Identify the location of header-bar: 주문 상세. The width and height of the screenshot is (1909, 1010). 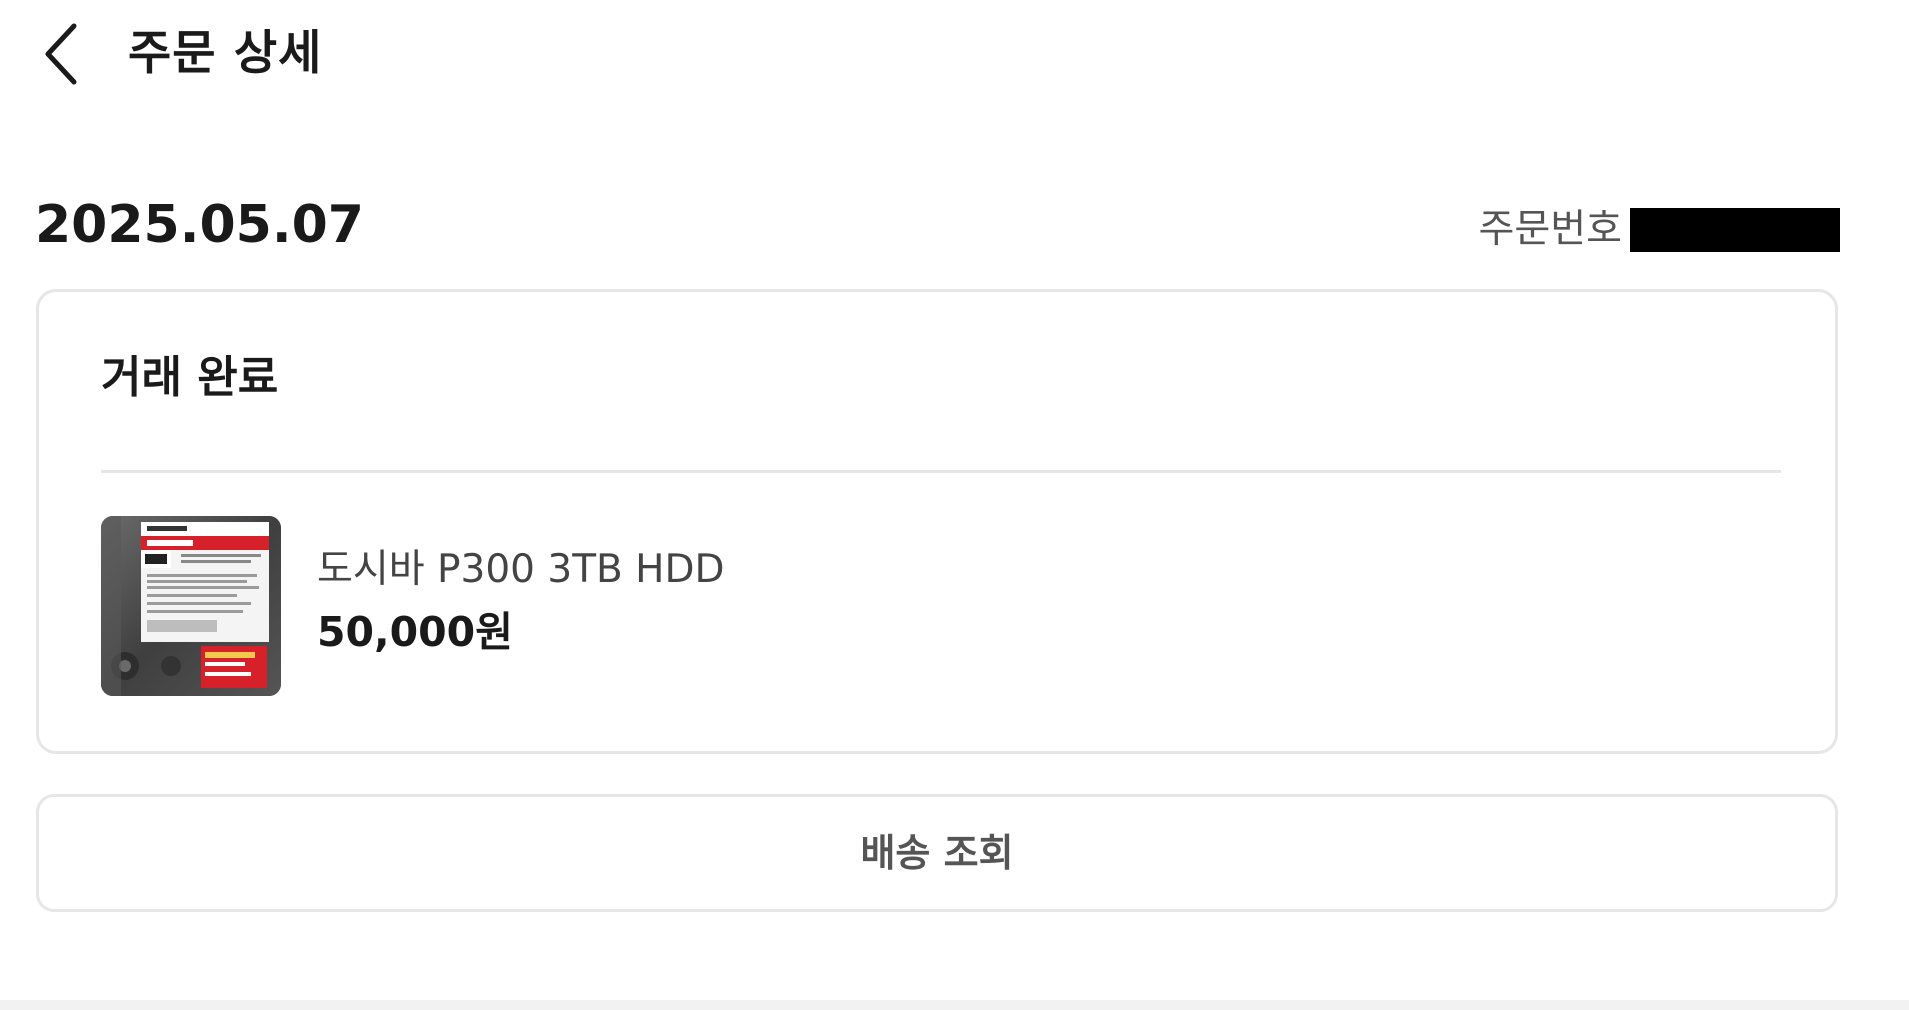
(954, 55).